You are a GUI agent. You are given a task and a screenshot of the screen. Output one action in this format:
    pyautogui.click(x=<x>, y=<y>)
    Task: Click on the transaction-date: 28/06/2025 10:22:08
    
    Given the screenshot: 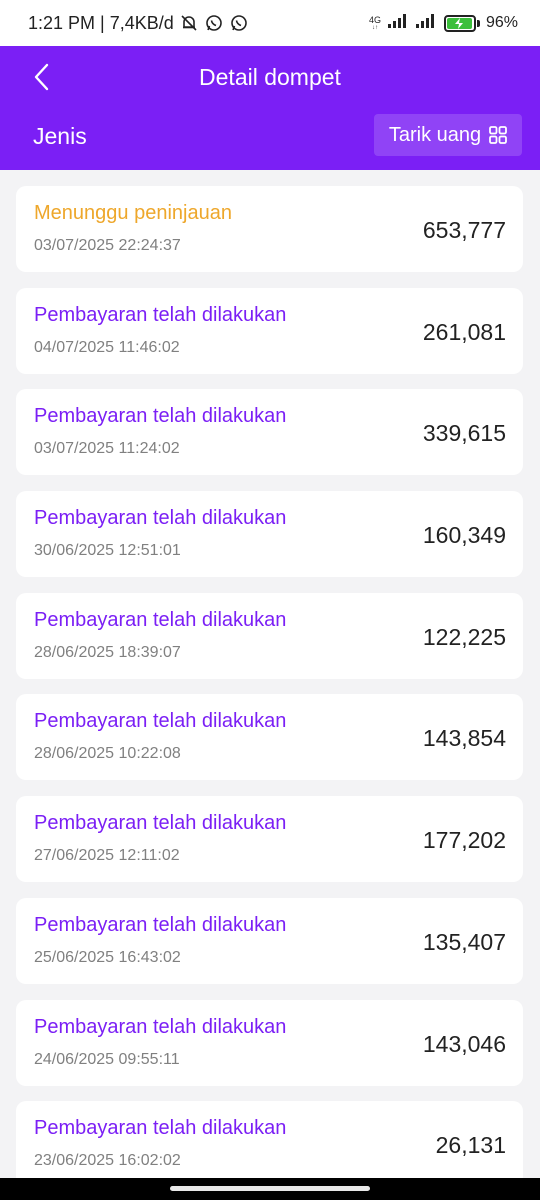 What is the action you would take?
    pyautogui.click(x=107, y=754)
    